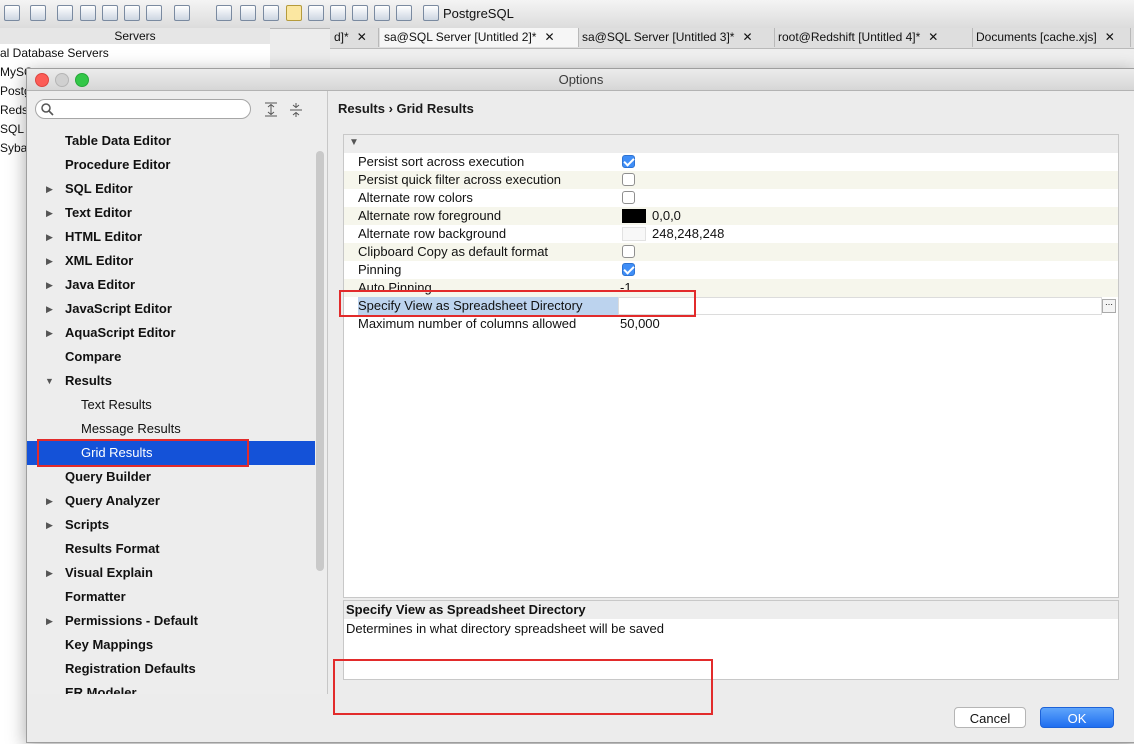 This screenshot has width=1134, height=744. I want to click on query-run-icon, so click(132, 13).